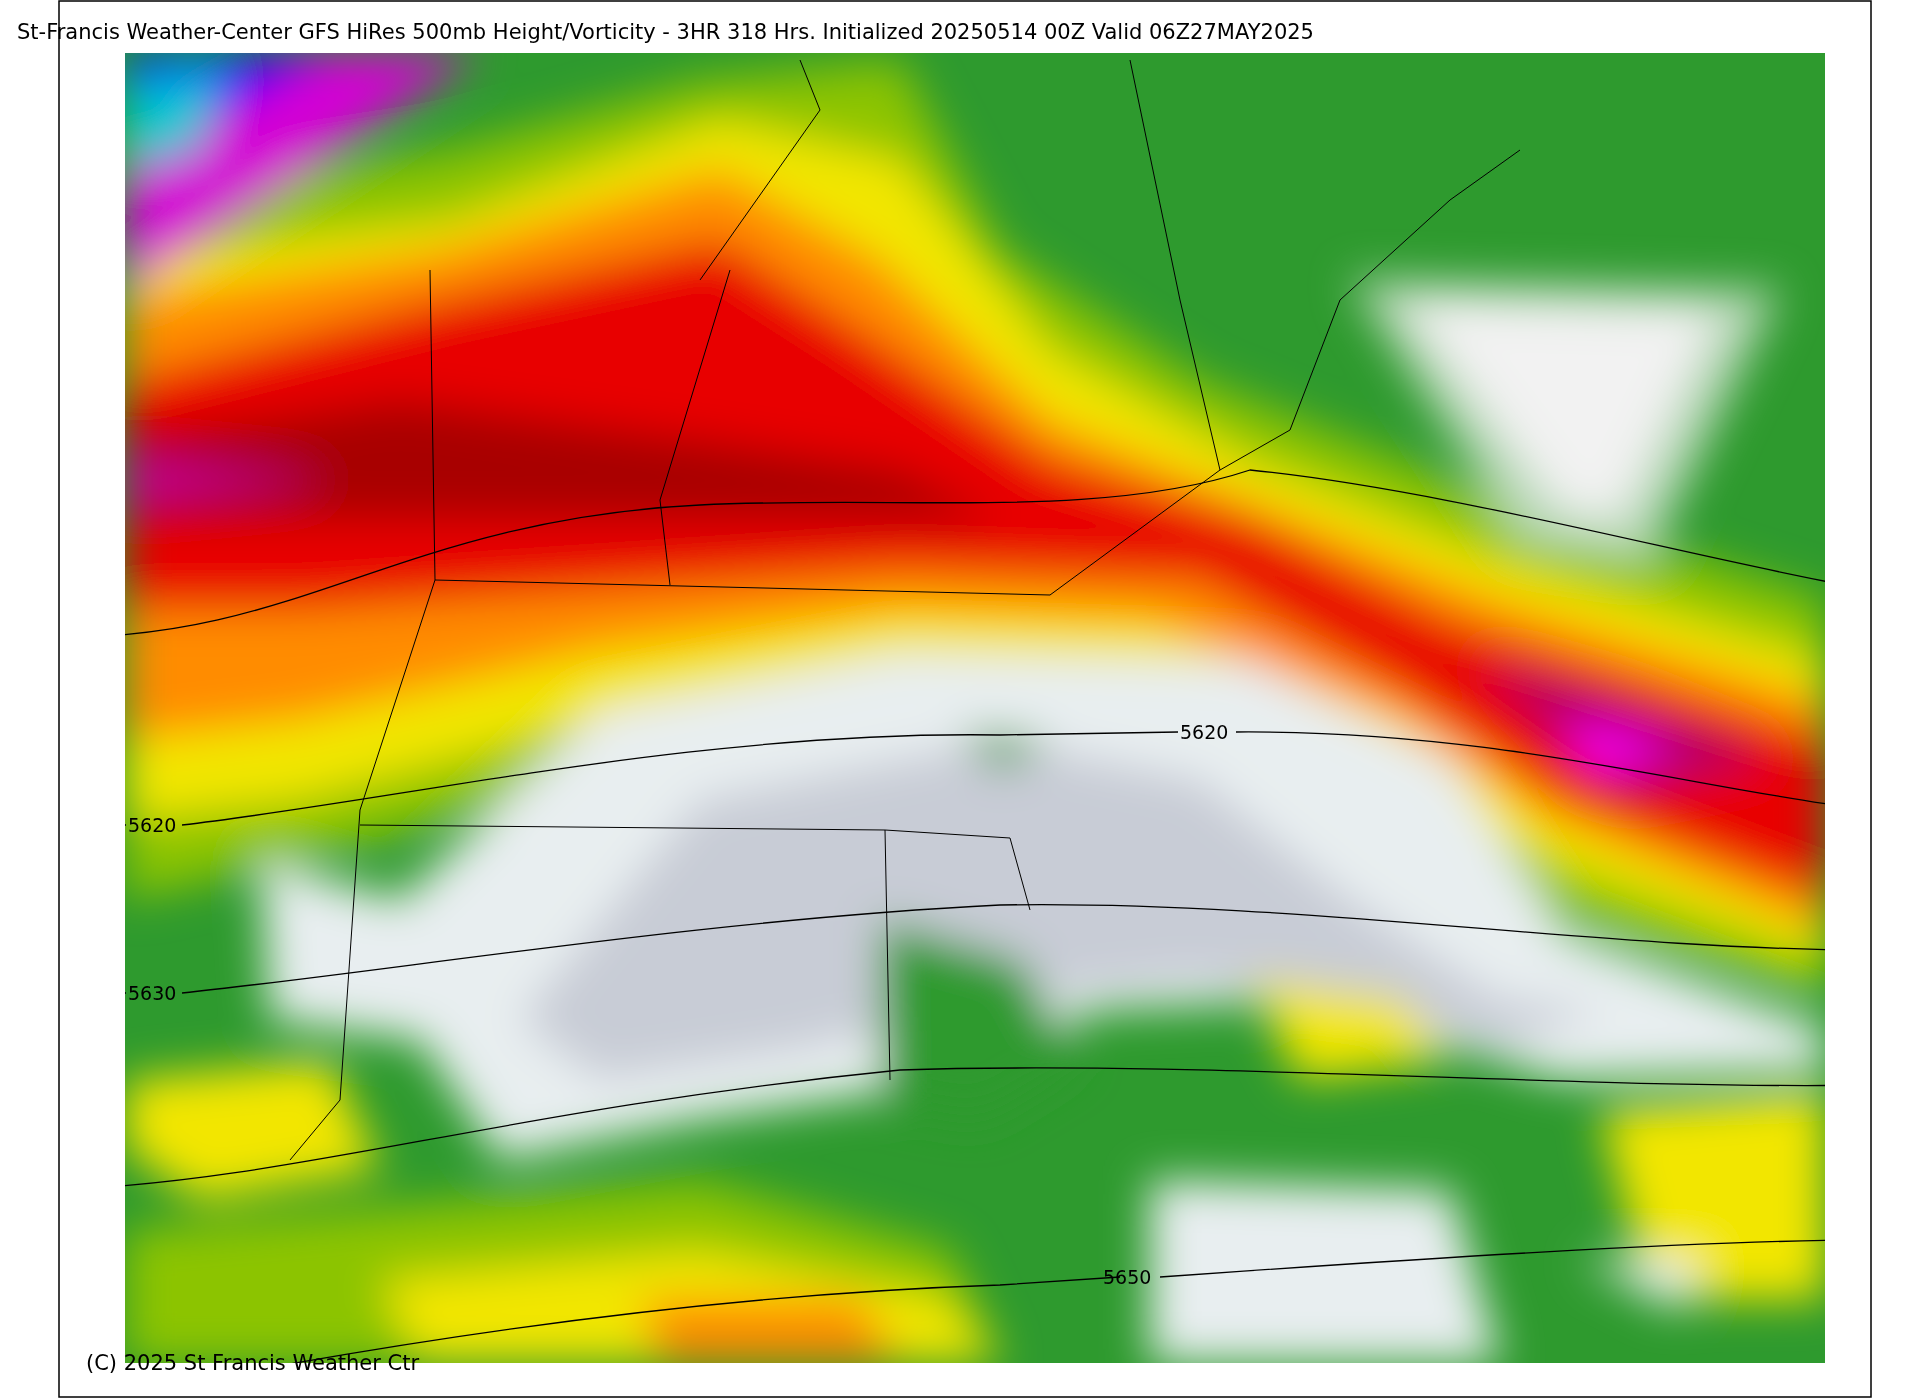 The image size is (1920, 1400). I want to click on contour-label: 5630, so click(152, 993).